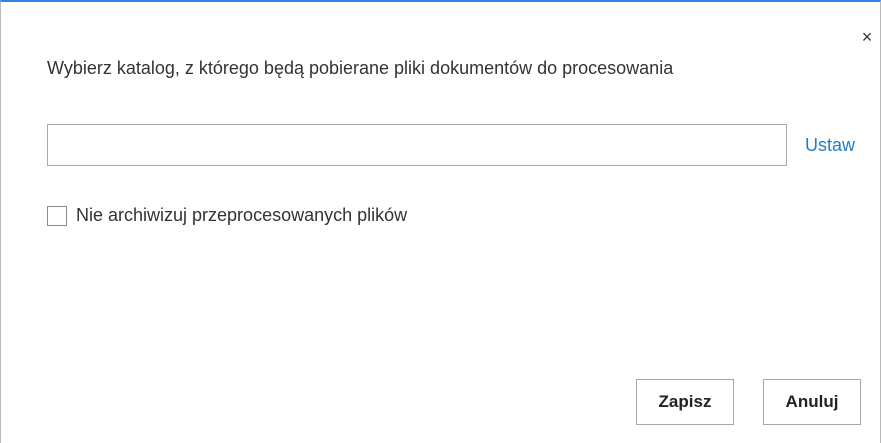 The image size is (881, 443). I want to click on archive-option-row: Nie archiwizuj przeprocesowanych plików, so click(227, 215).